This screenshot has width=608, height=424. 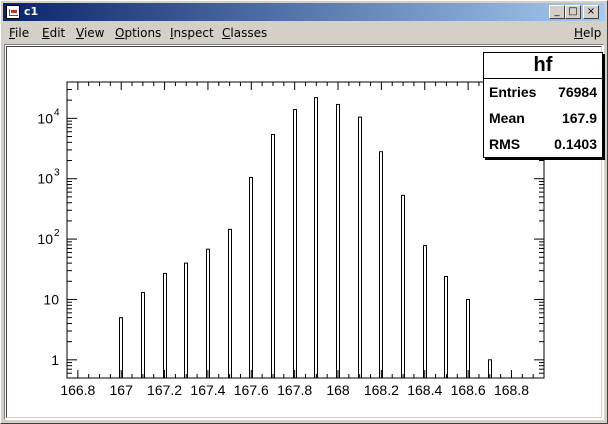 What do you see at coordinates (543, 144) in the screenshot?
I see `stats-row-rms: RMS 0.1403` at bounding box center [543, 144].